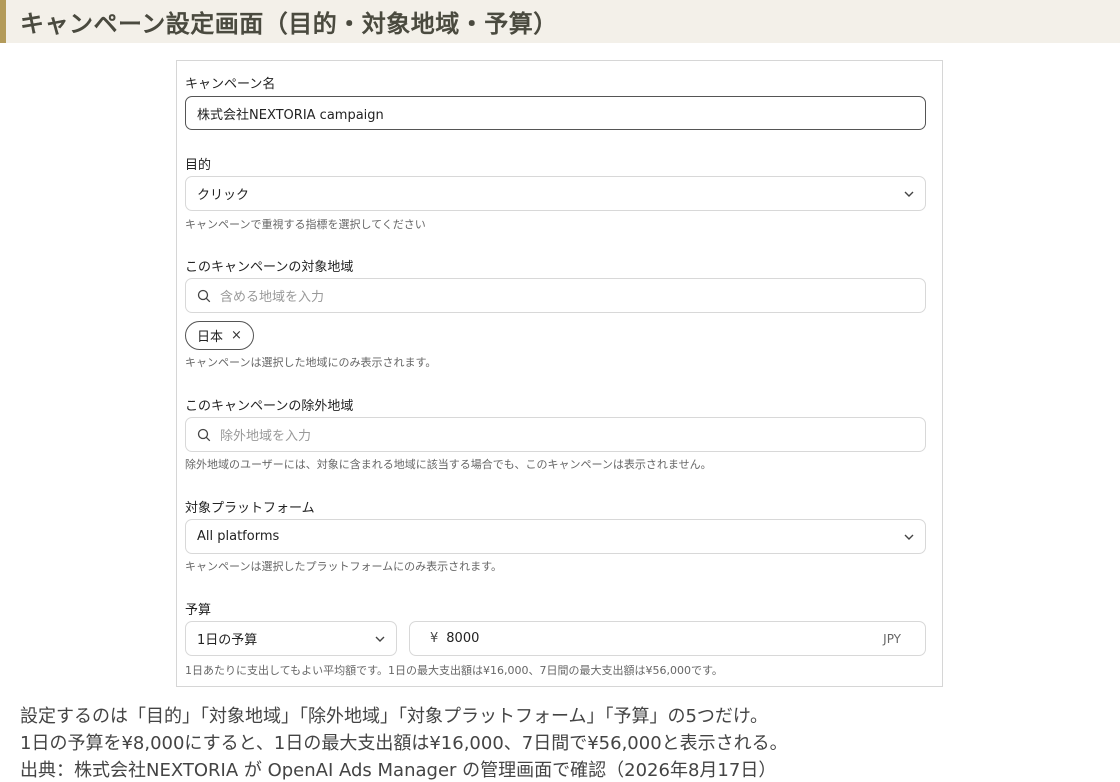 The image size is (1120, 782). What do you see at coordinates (555, 536) in the screenshot?
I see `platform-select: All platforms` at bounding box center [555, 536].